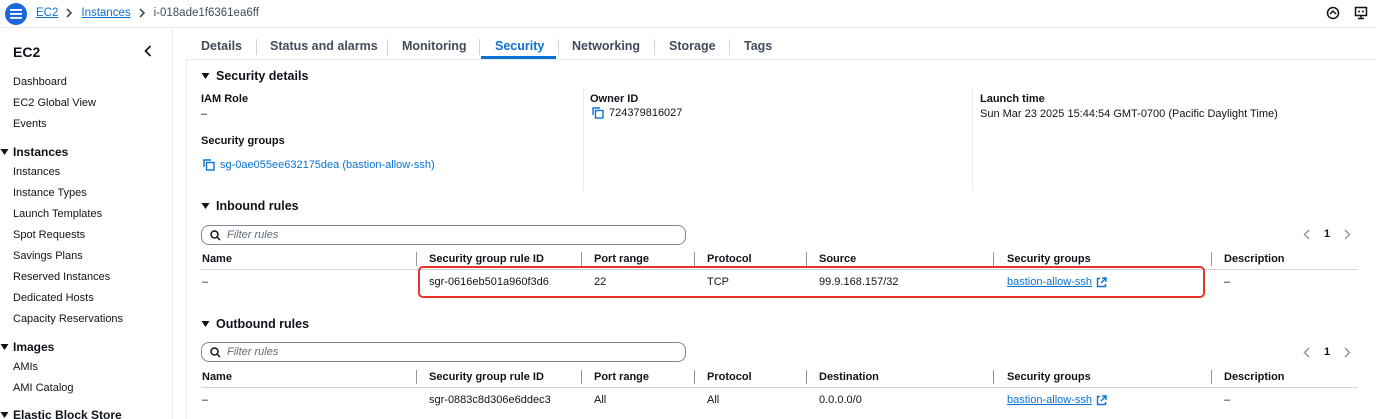  What do you see at coordinates (1101, 399) in the screenshot?
I see `external-link-icon` at bounding box center [1101, 399].